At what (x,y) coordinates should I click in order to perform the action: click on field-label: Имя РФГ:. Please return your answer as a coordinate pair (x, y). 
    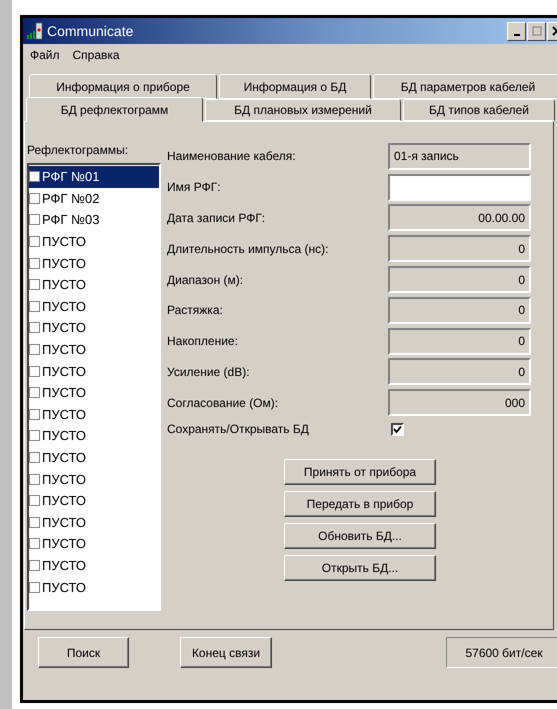
    Looking at the image, I should click on (194, 187).